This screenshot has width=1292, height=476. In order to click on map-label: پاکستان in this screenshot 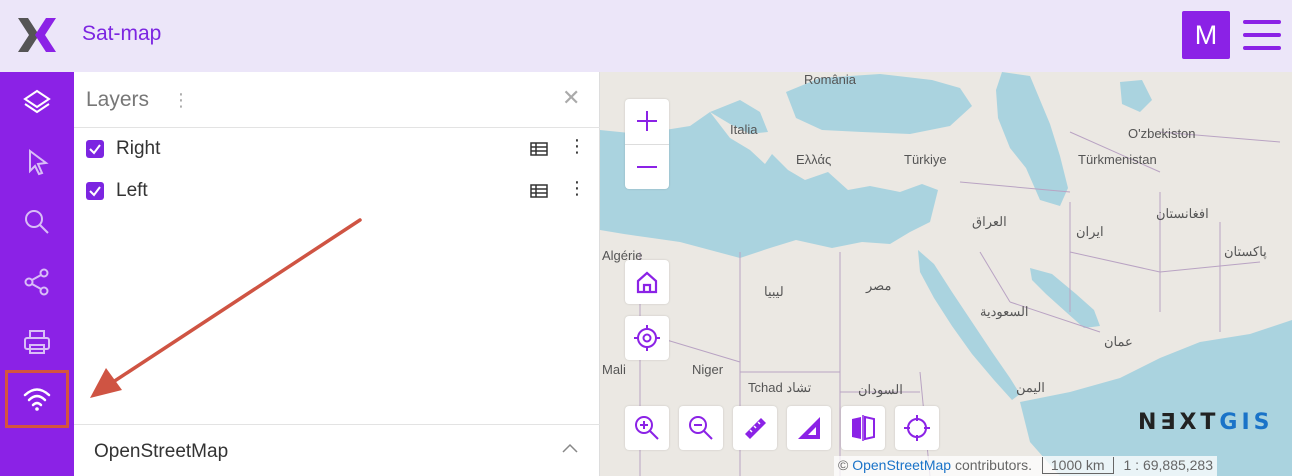, I will do `click(1245, 251)`.